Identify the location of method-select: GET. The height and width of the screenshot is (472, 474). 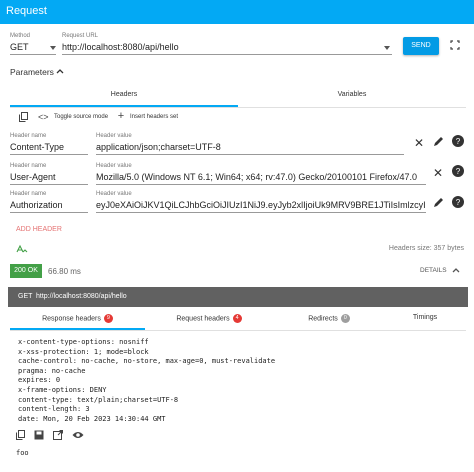
(33, 47).